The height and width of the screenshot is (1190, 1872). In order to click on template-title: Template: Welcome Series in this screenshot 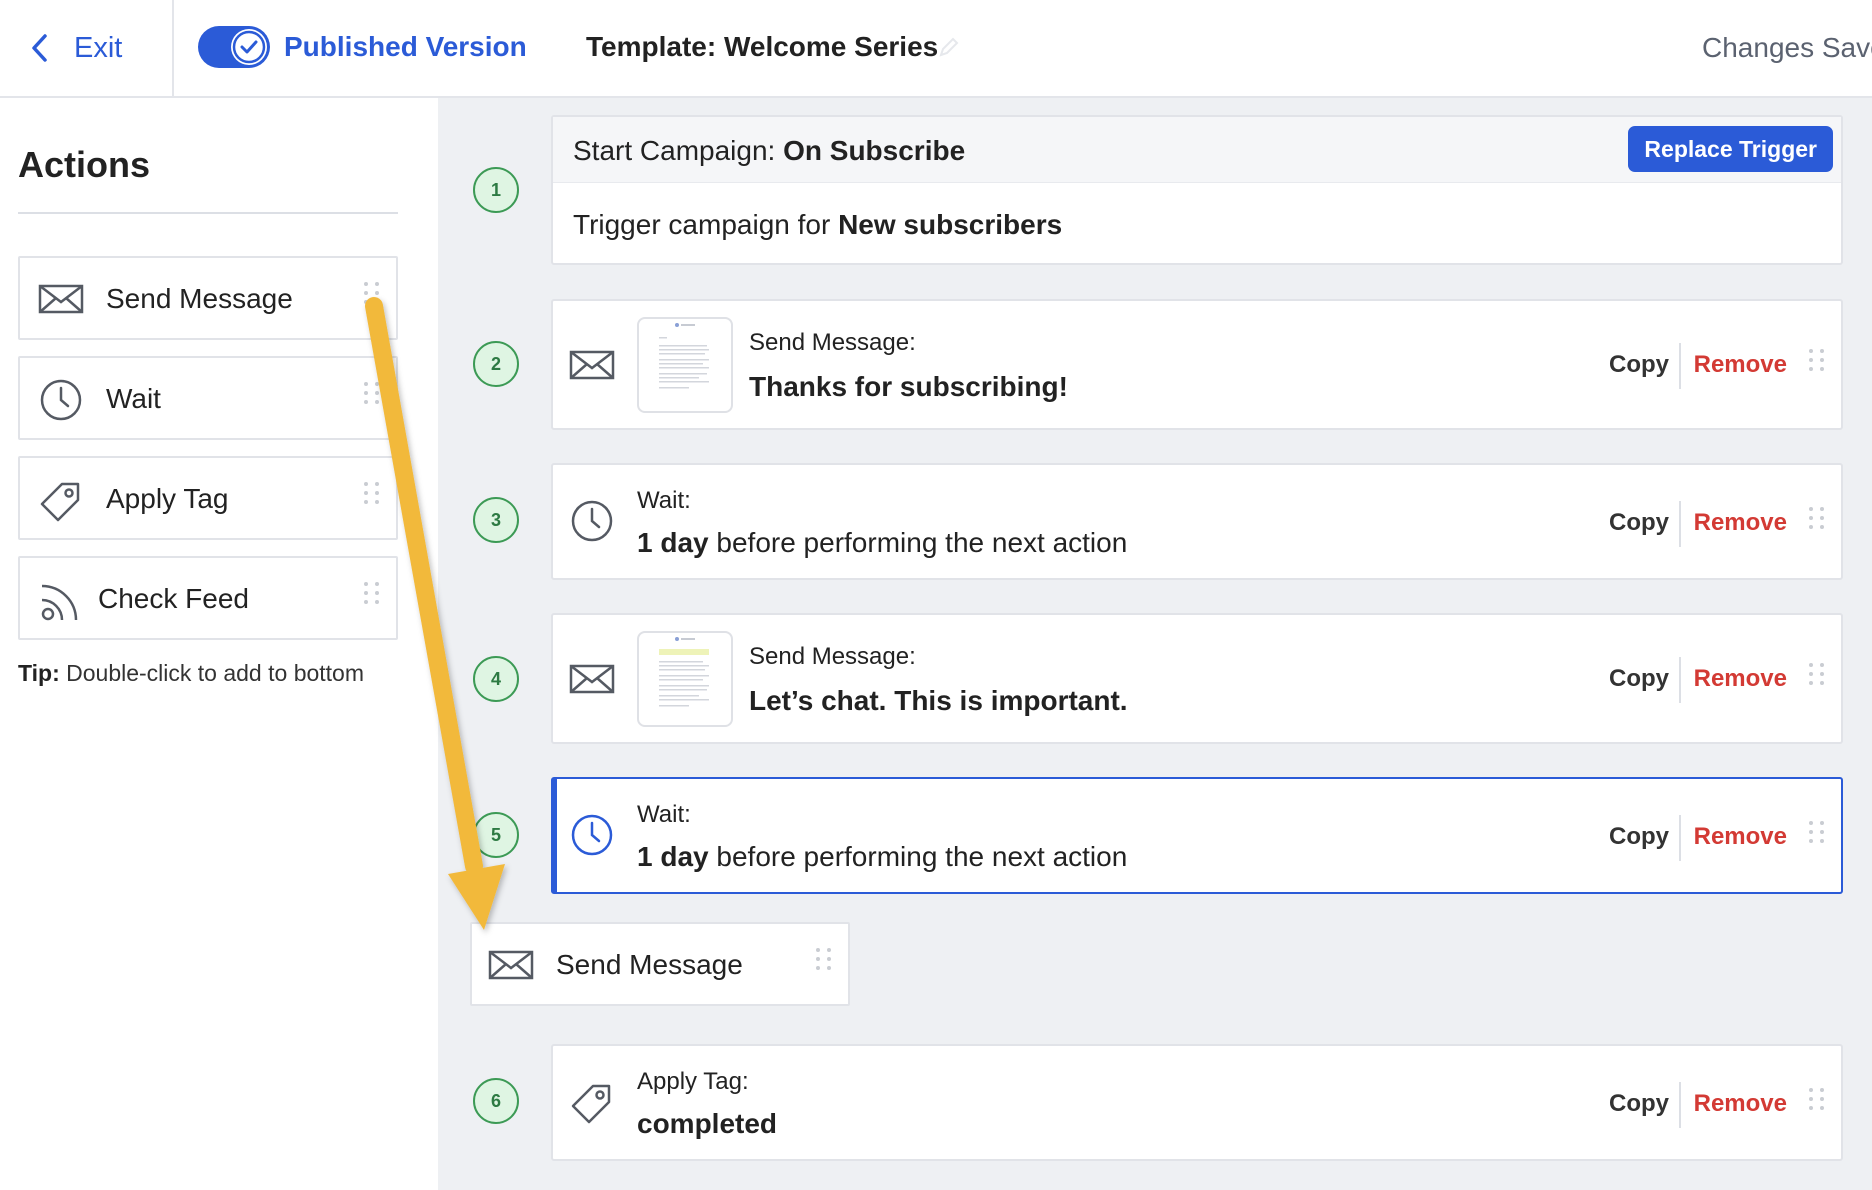, I will do `click(762, 46)`.